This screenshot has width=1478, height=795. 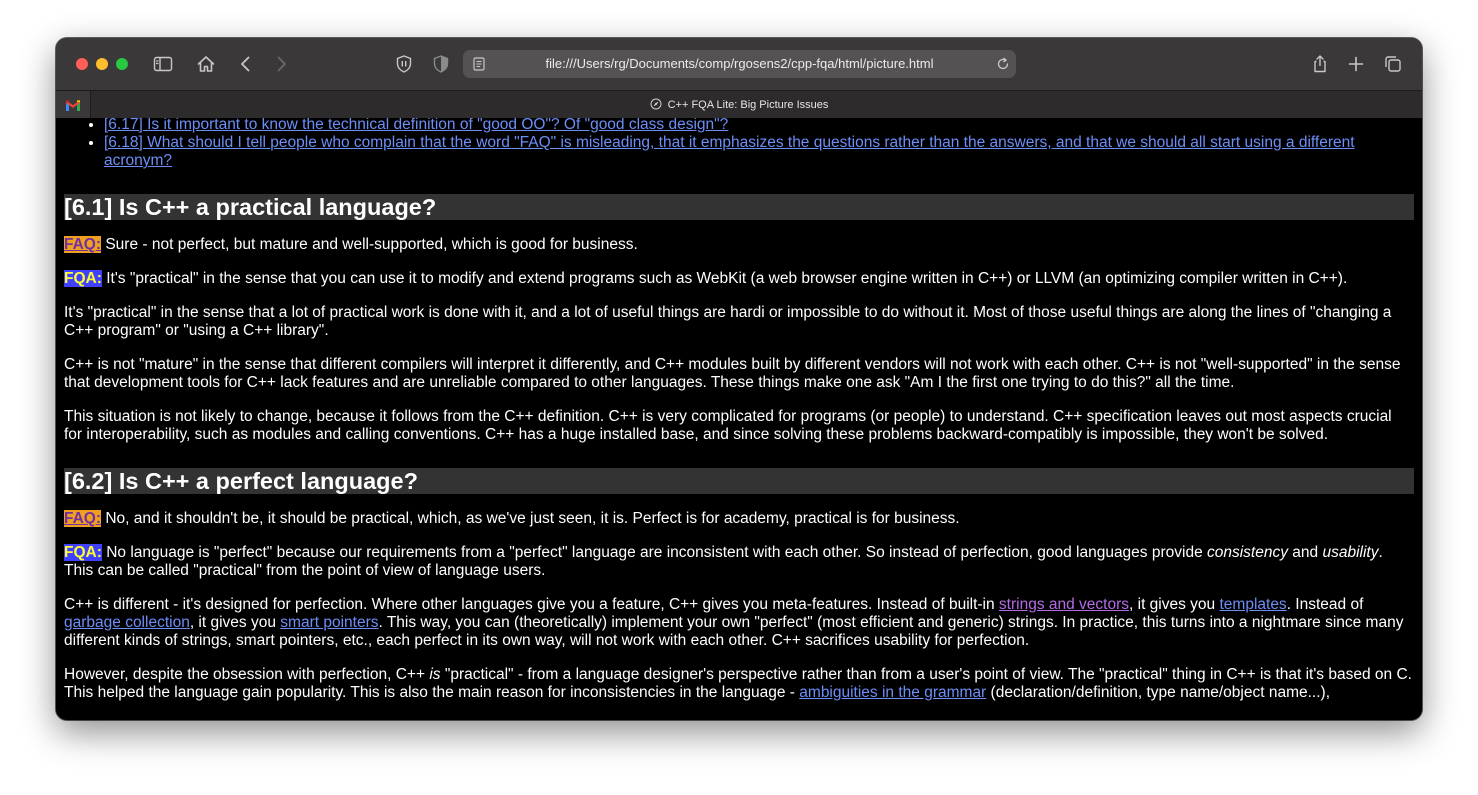 I want to click on reload-icon, so click(x=1003, y=64).